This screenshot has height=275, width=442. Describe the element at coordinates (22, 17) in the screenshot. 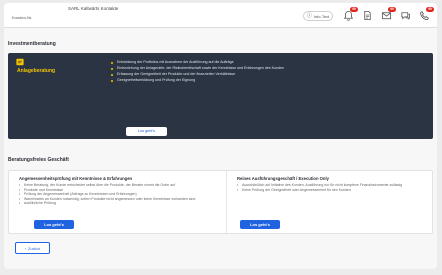

I see `customer-number-label: Kunden-Nr.` at that location.